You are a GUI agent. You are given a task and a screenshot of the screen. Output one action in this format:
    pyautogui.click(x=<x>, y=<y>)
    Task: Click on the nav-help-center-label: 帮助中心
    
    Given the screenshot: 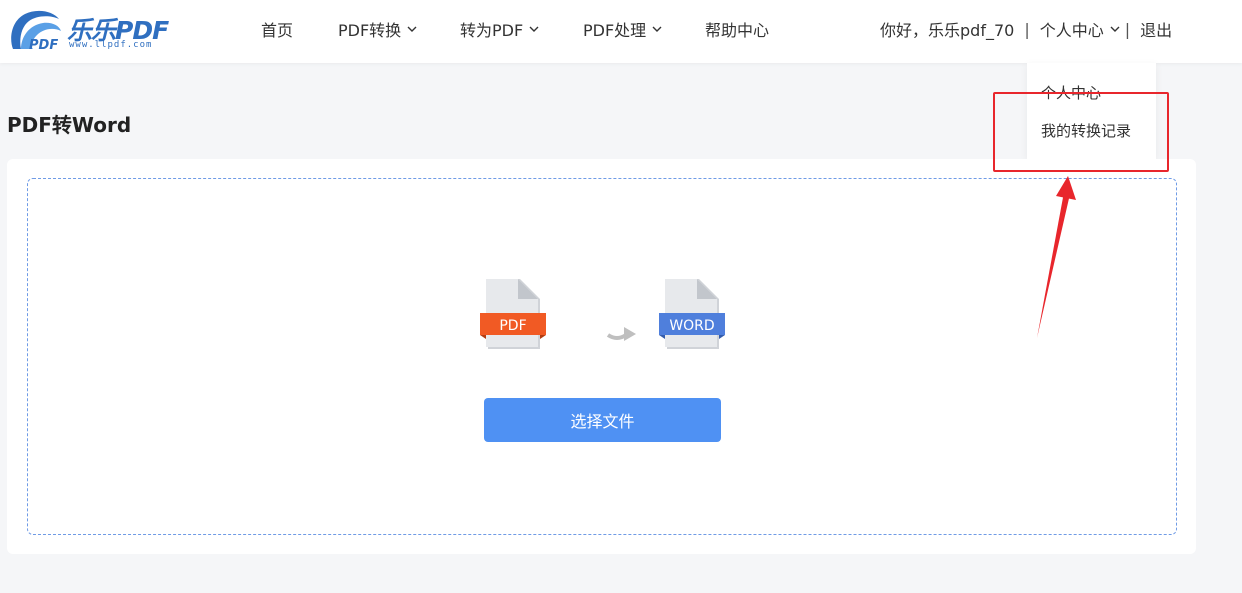 What is the action you would take?
    pyautogui.click(x=737, y=30)
    